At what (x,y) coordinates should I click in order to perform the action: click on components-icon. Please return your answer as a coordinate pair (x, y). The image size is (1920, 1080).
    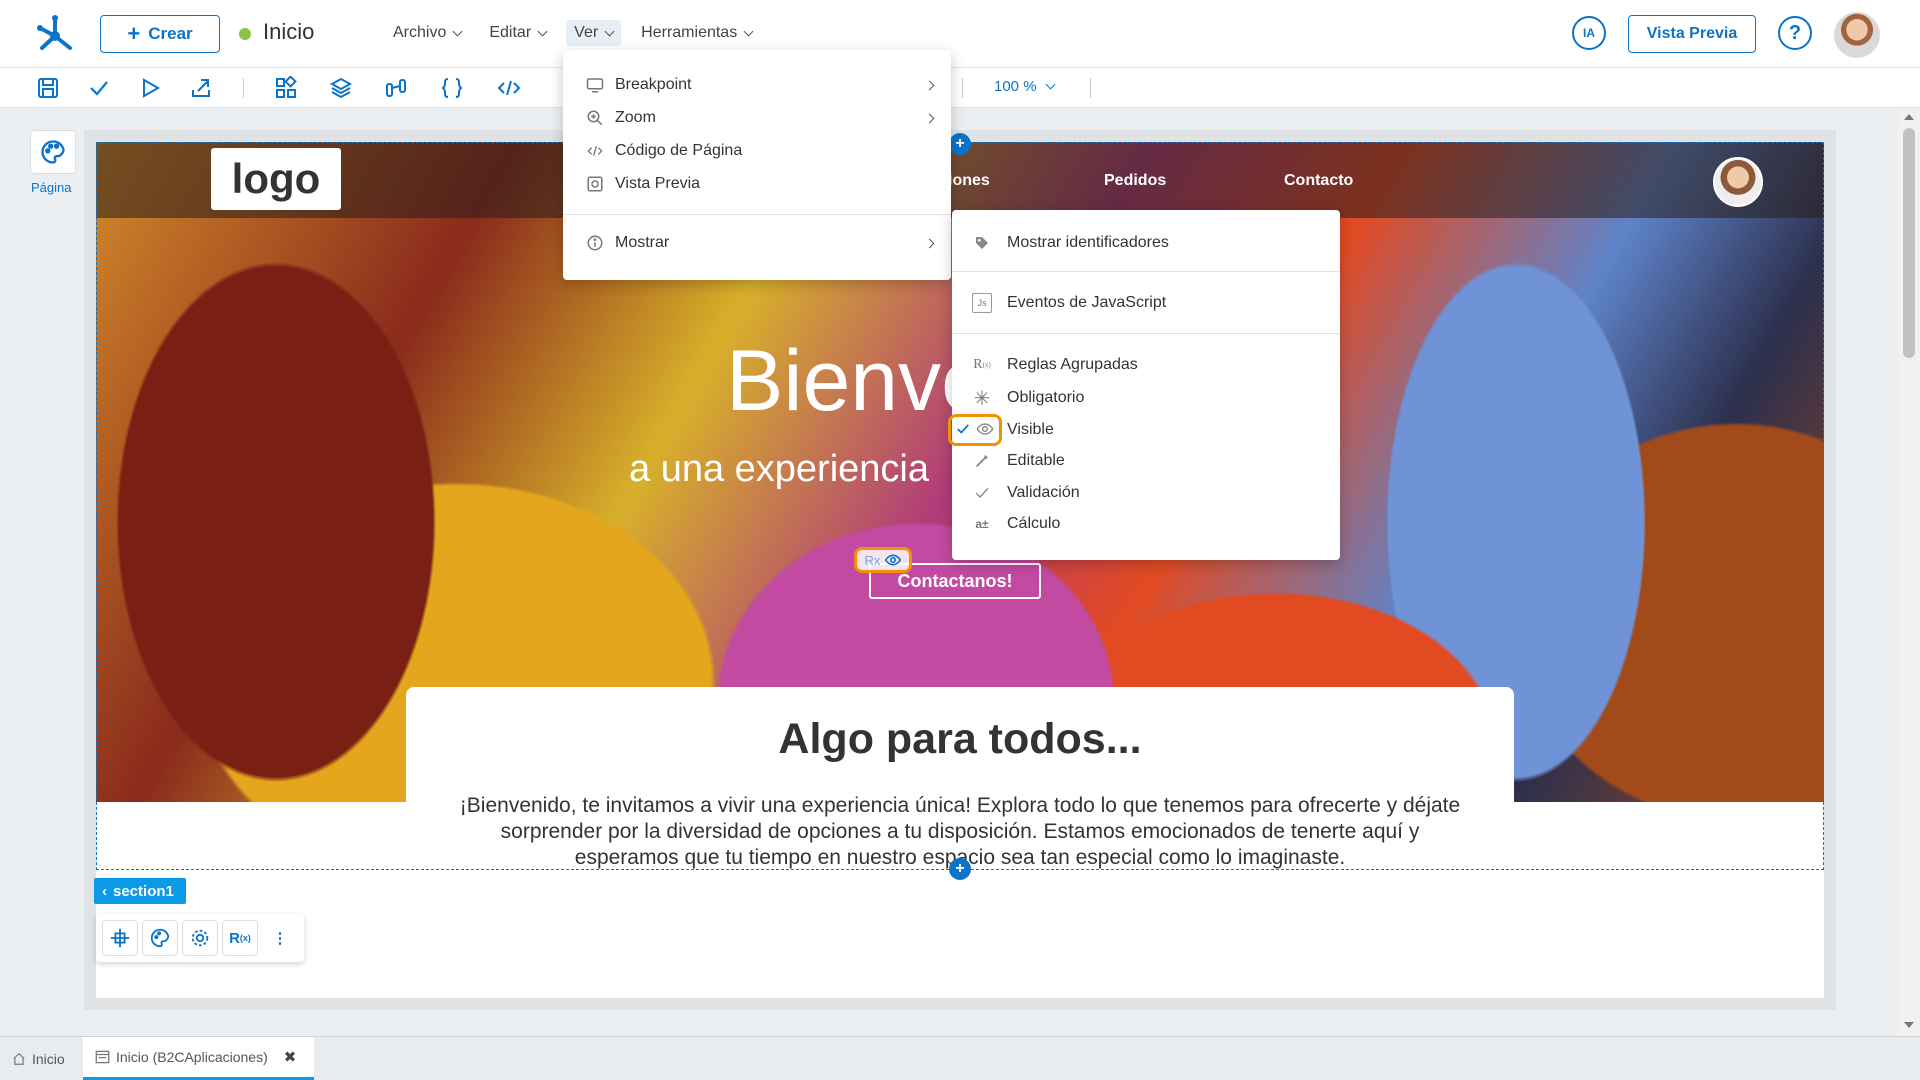
    Looking at the image, I should click on (286, 88).